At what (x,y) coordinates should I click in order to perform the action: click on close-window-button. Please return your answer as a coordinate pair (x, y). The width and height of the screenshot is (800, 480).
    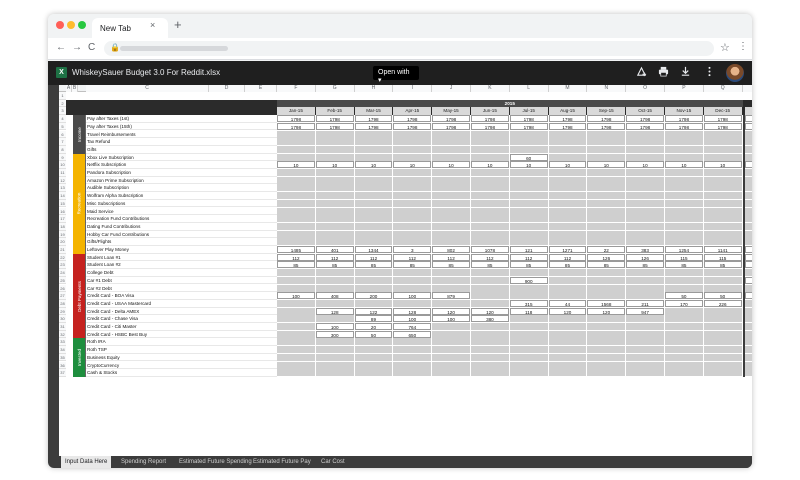
    Looking at the image, I should click on (60, 25).